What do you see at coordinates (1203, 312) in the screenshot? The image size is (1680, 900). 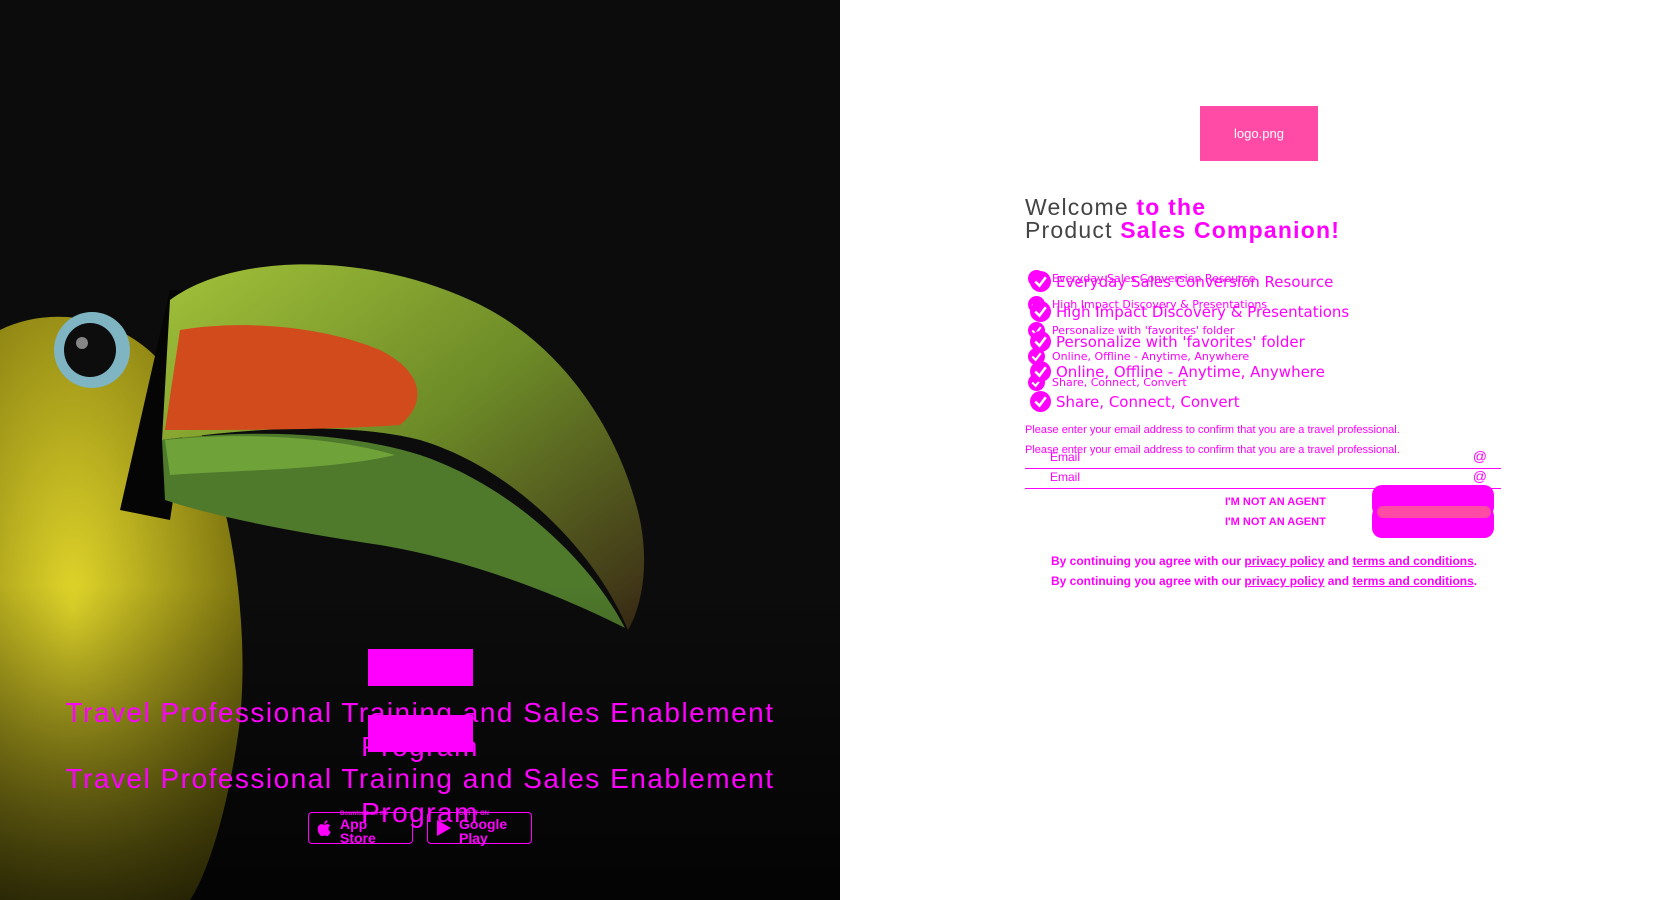 I see `feature-label: High Impact Discovery & Presentations` at bounding box center [1203, 312].